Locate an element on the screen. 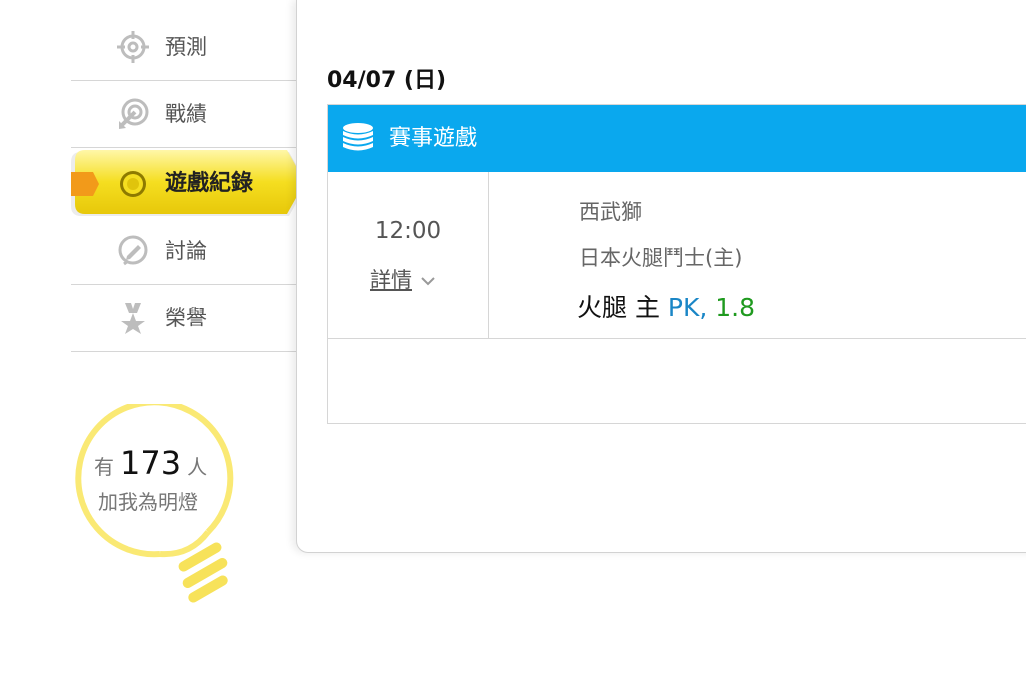 This screenshot has width=1026, height=674. pick-summary: 火腿 主 PK, 1.8 is located at coordinates (666, 306).